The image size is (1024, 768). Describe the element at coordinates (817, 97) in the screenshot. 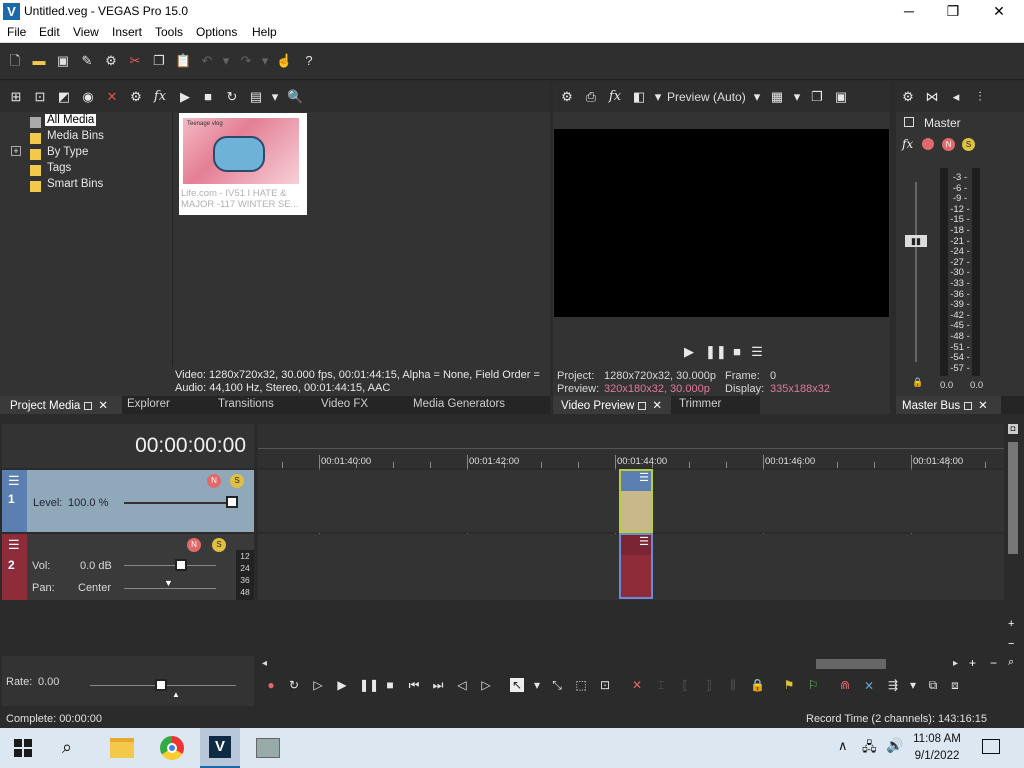

I see `copy-snapshot-icon: ❐` at that location.